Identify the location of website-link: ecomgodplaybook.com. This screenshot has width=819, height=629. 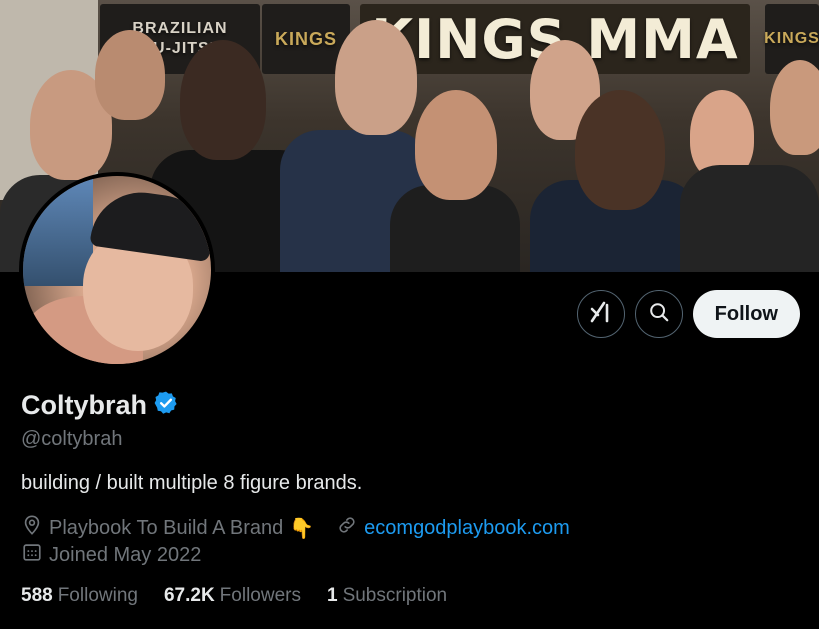
(467, 528).